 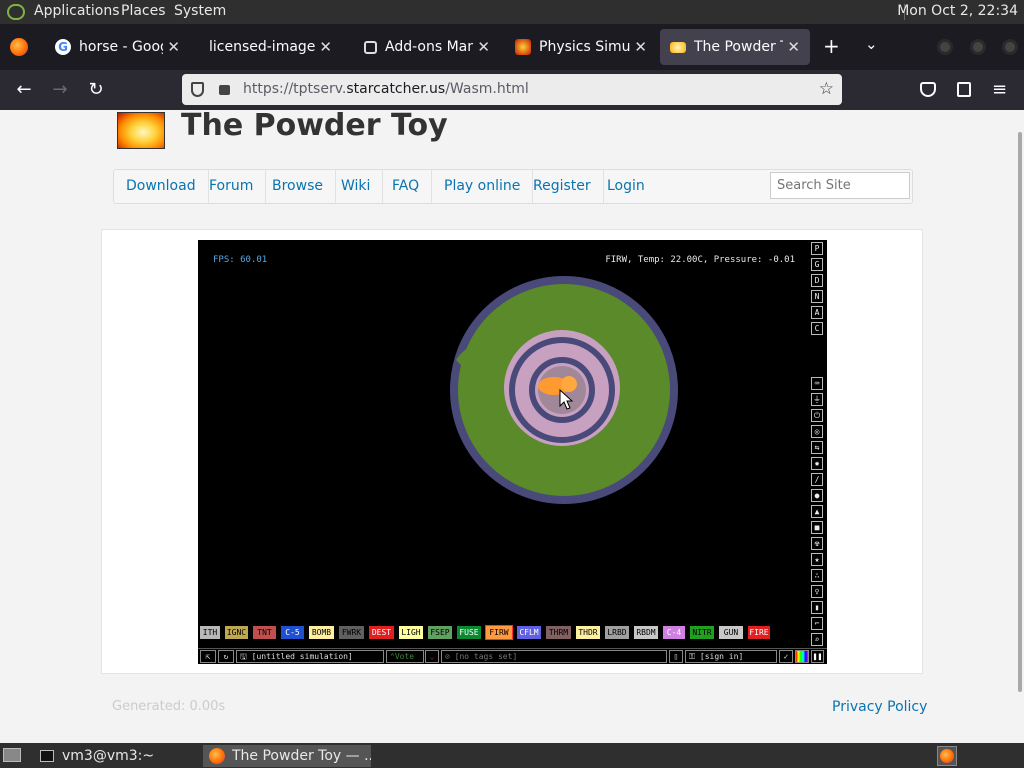 What do you see at coordinates (817, 559) in the screenshot?
I see `special-icon: ★` at bounding box center [817, 559].